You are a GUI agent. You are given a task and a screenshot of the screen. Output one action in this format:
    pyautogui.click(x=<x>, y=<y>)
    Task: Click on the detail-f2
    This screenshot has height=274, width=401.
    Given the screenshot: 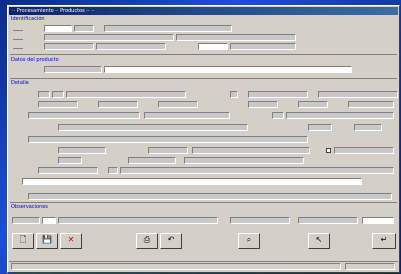 What is the action you would take?
    pyautogui.click(x=58, y=94)
    